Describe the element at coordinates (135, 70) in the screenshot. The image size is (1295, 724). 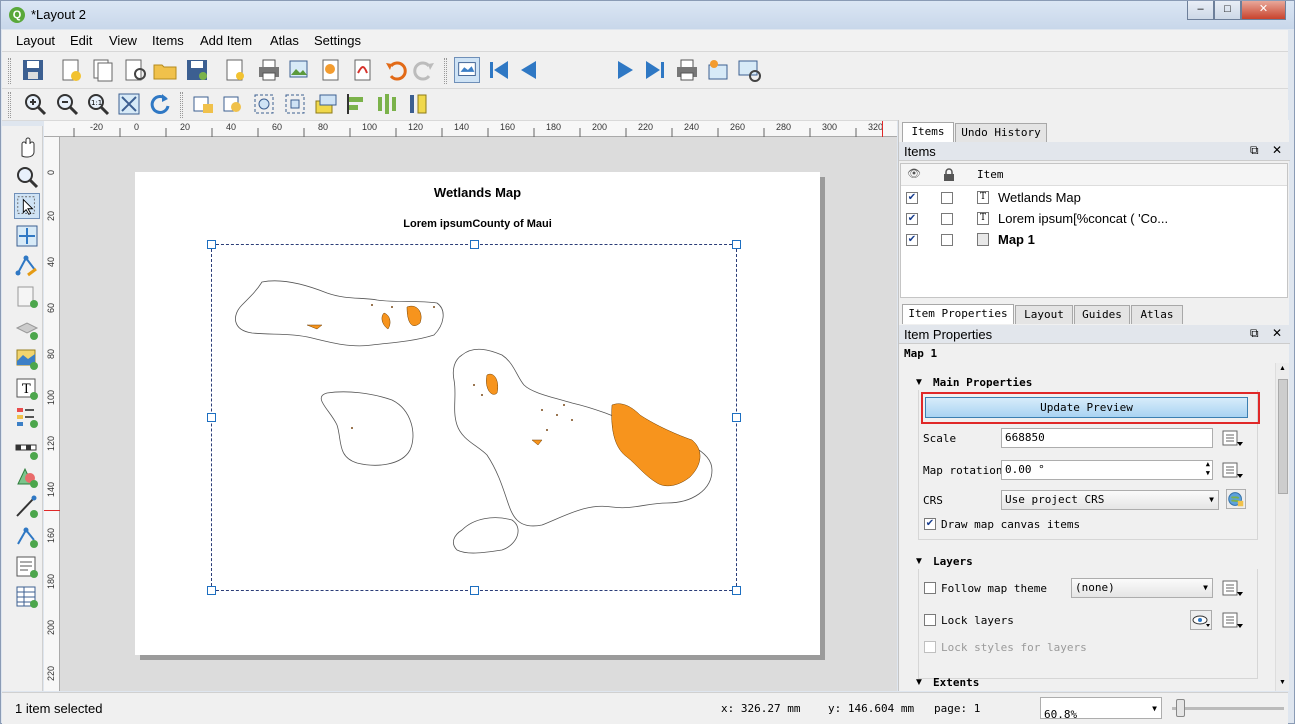
I see `layout-manager-icon` at that location.